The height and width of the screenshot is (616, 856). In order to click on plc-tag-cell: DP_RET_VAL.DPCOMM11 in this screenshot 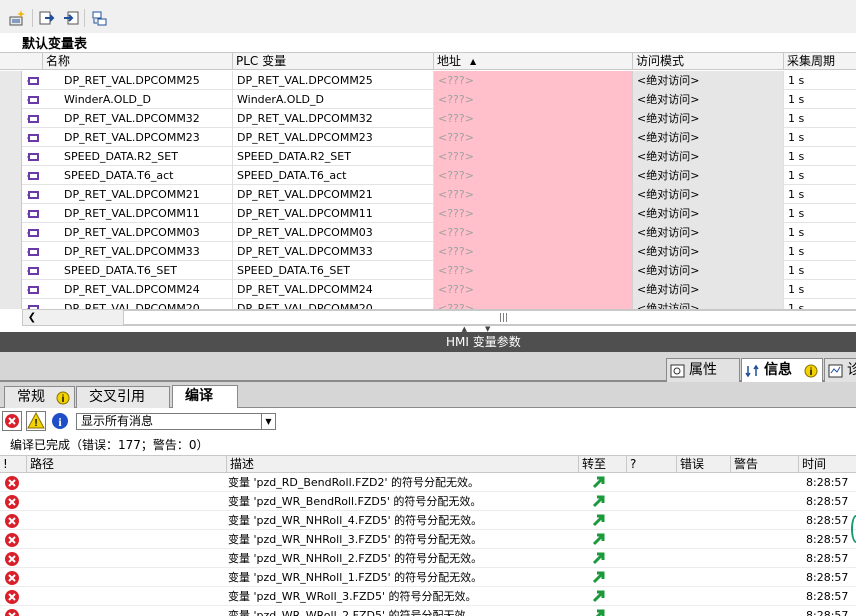, I will do `click(332, 213)`.